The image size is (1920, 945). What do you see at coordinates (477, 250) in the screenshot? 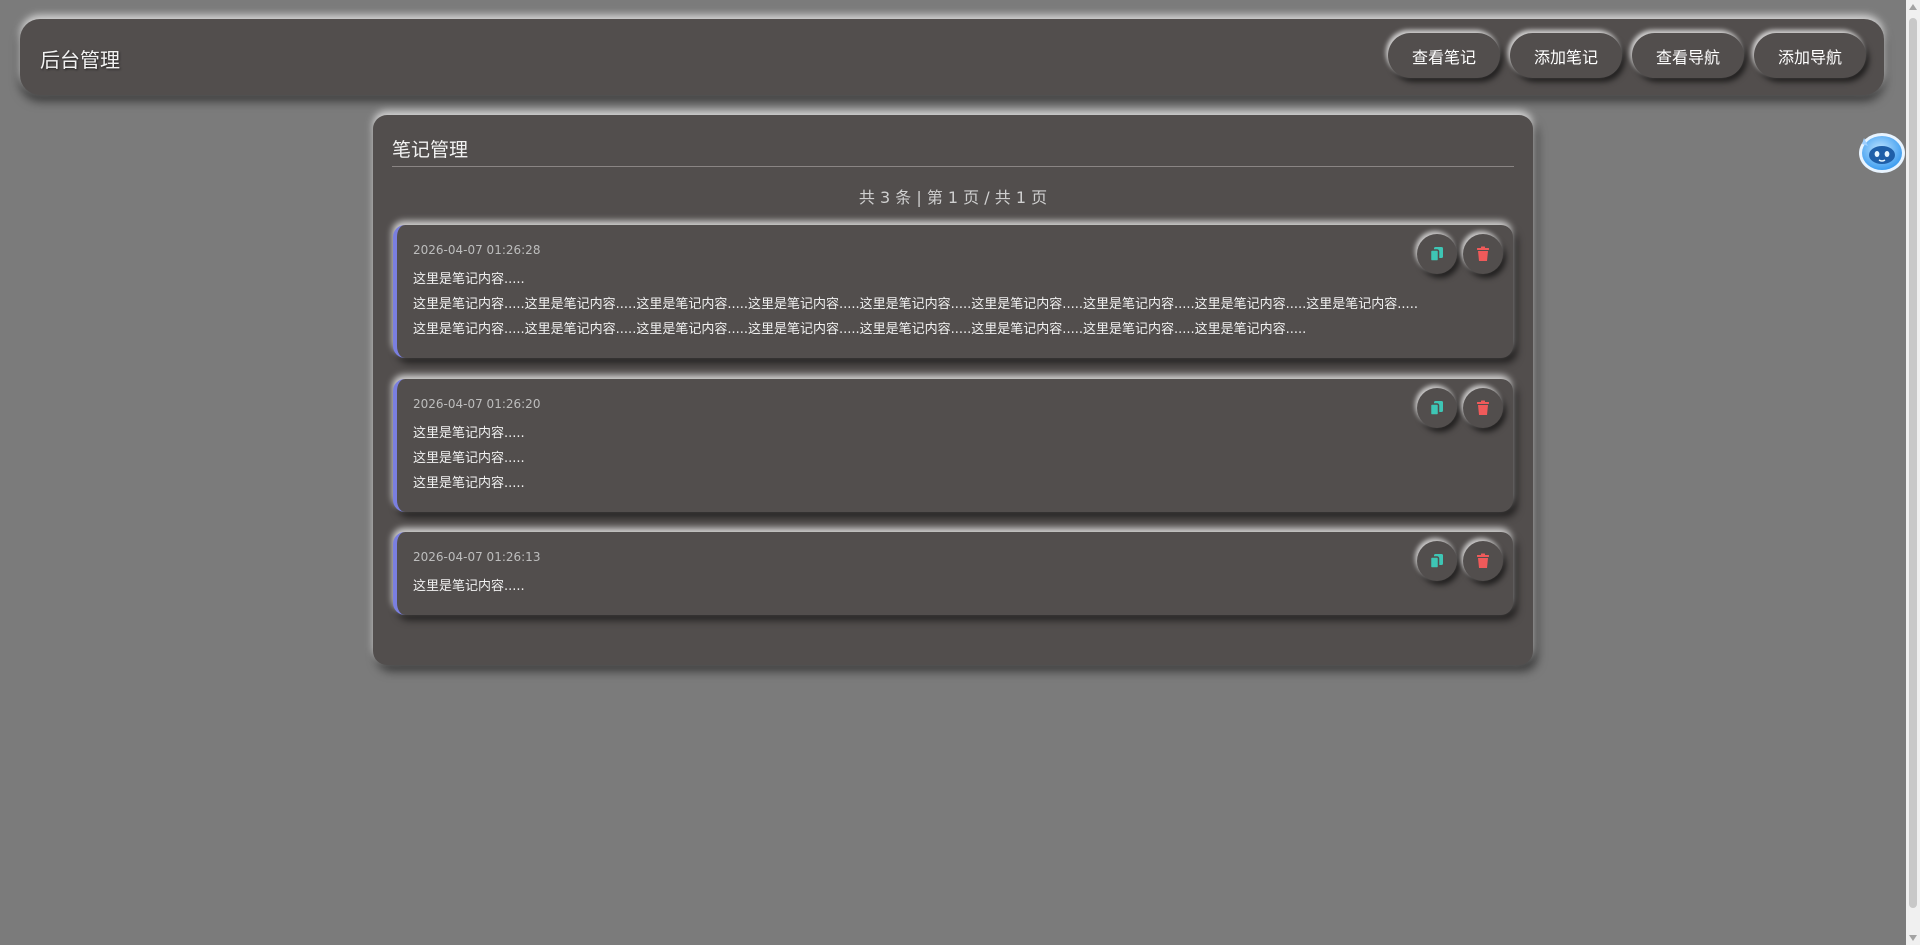
I see `note-timestamp: 2026-04-07 01:26:28` at bounding box center [477, 250].